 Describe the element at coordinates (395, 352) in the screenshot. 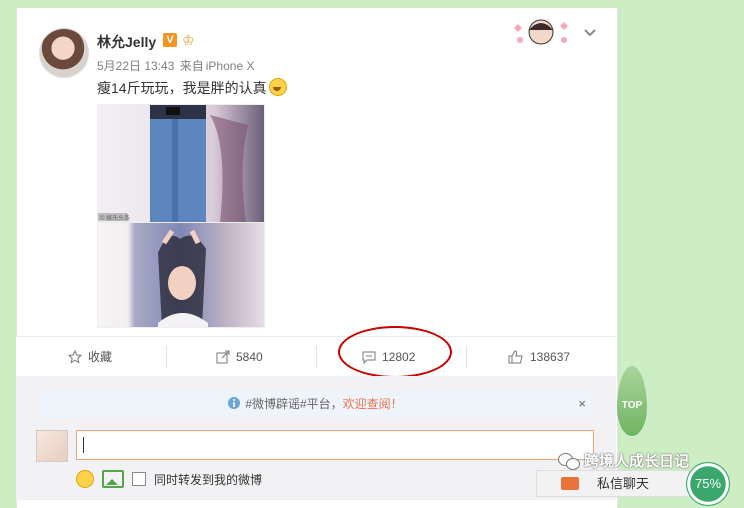

I see `highlight-annotation` at that location.